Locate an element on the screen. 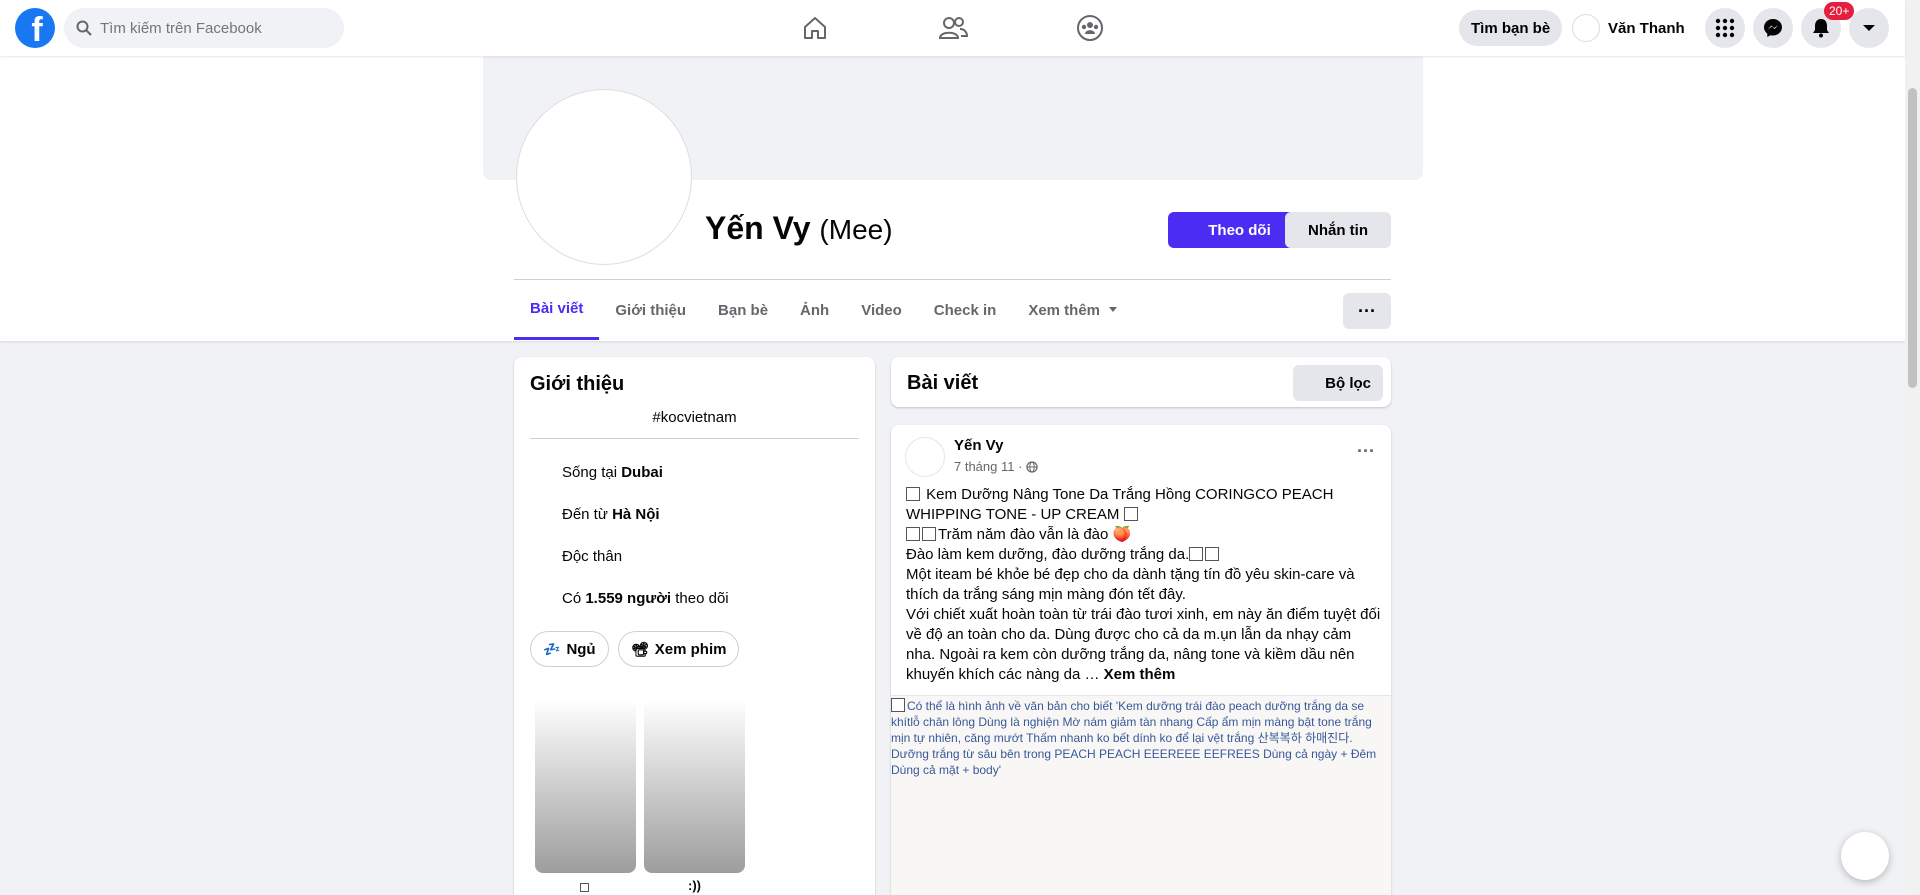  profile-shortcut: Văn Thanh is located at coordinates (1628, 28).